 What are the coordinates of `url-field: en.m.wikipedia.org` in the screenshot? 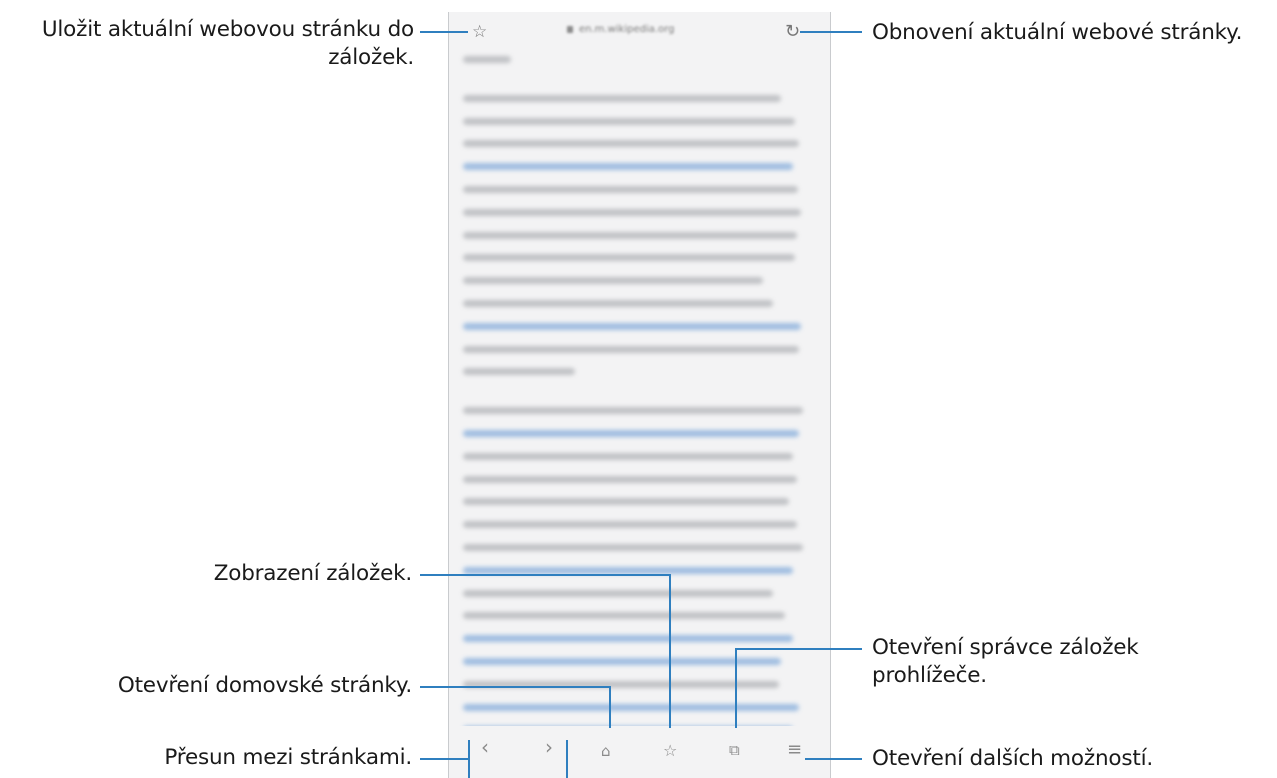 It's located at (642, 31).